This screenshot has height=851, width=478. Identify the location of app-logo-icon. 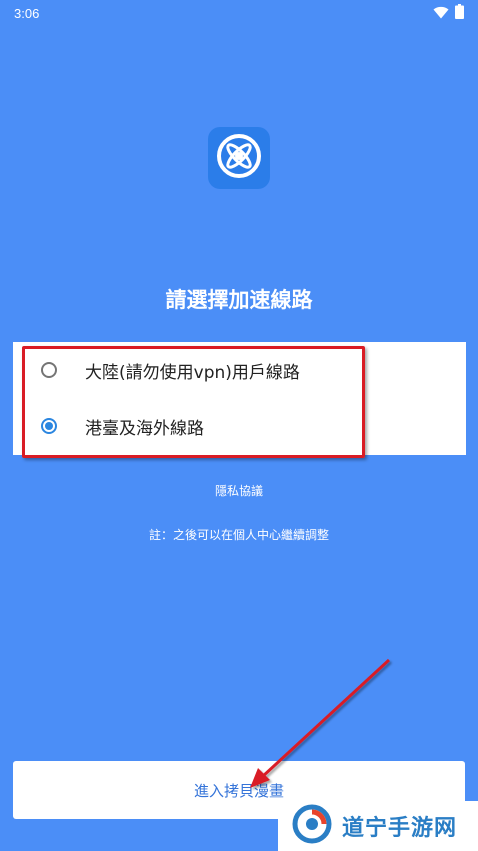
(239, 158).